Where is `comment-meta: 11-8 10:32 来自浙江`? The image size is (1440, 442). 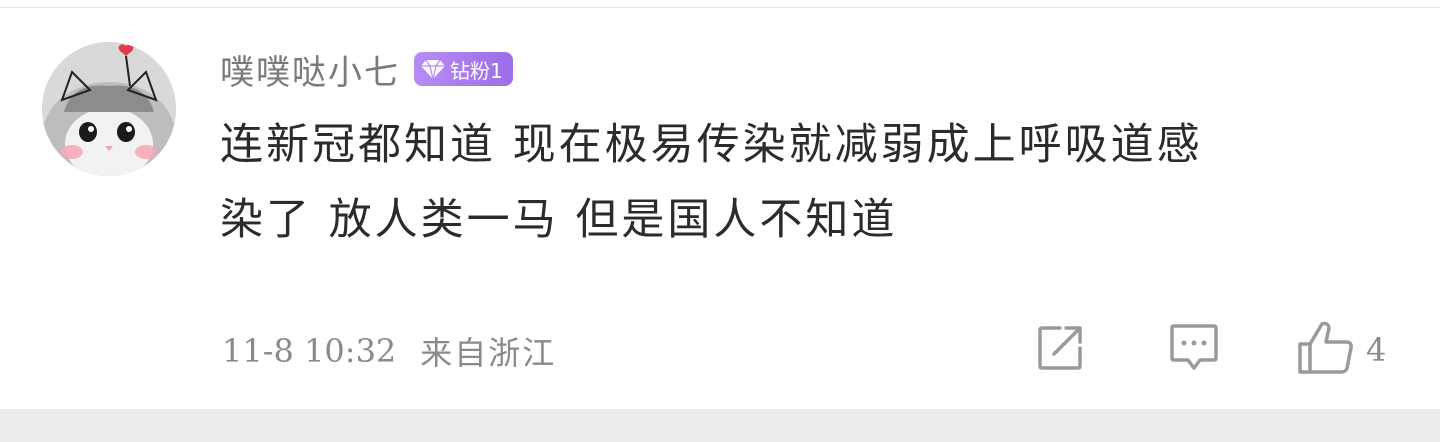 comment-meta: 11-8 10:32 来自浙江 is located at coordinates (389, 351).